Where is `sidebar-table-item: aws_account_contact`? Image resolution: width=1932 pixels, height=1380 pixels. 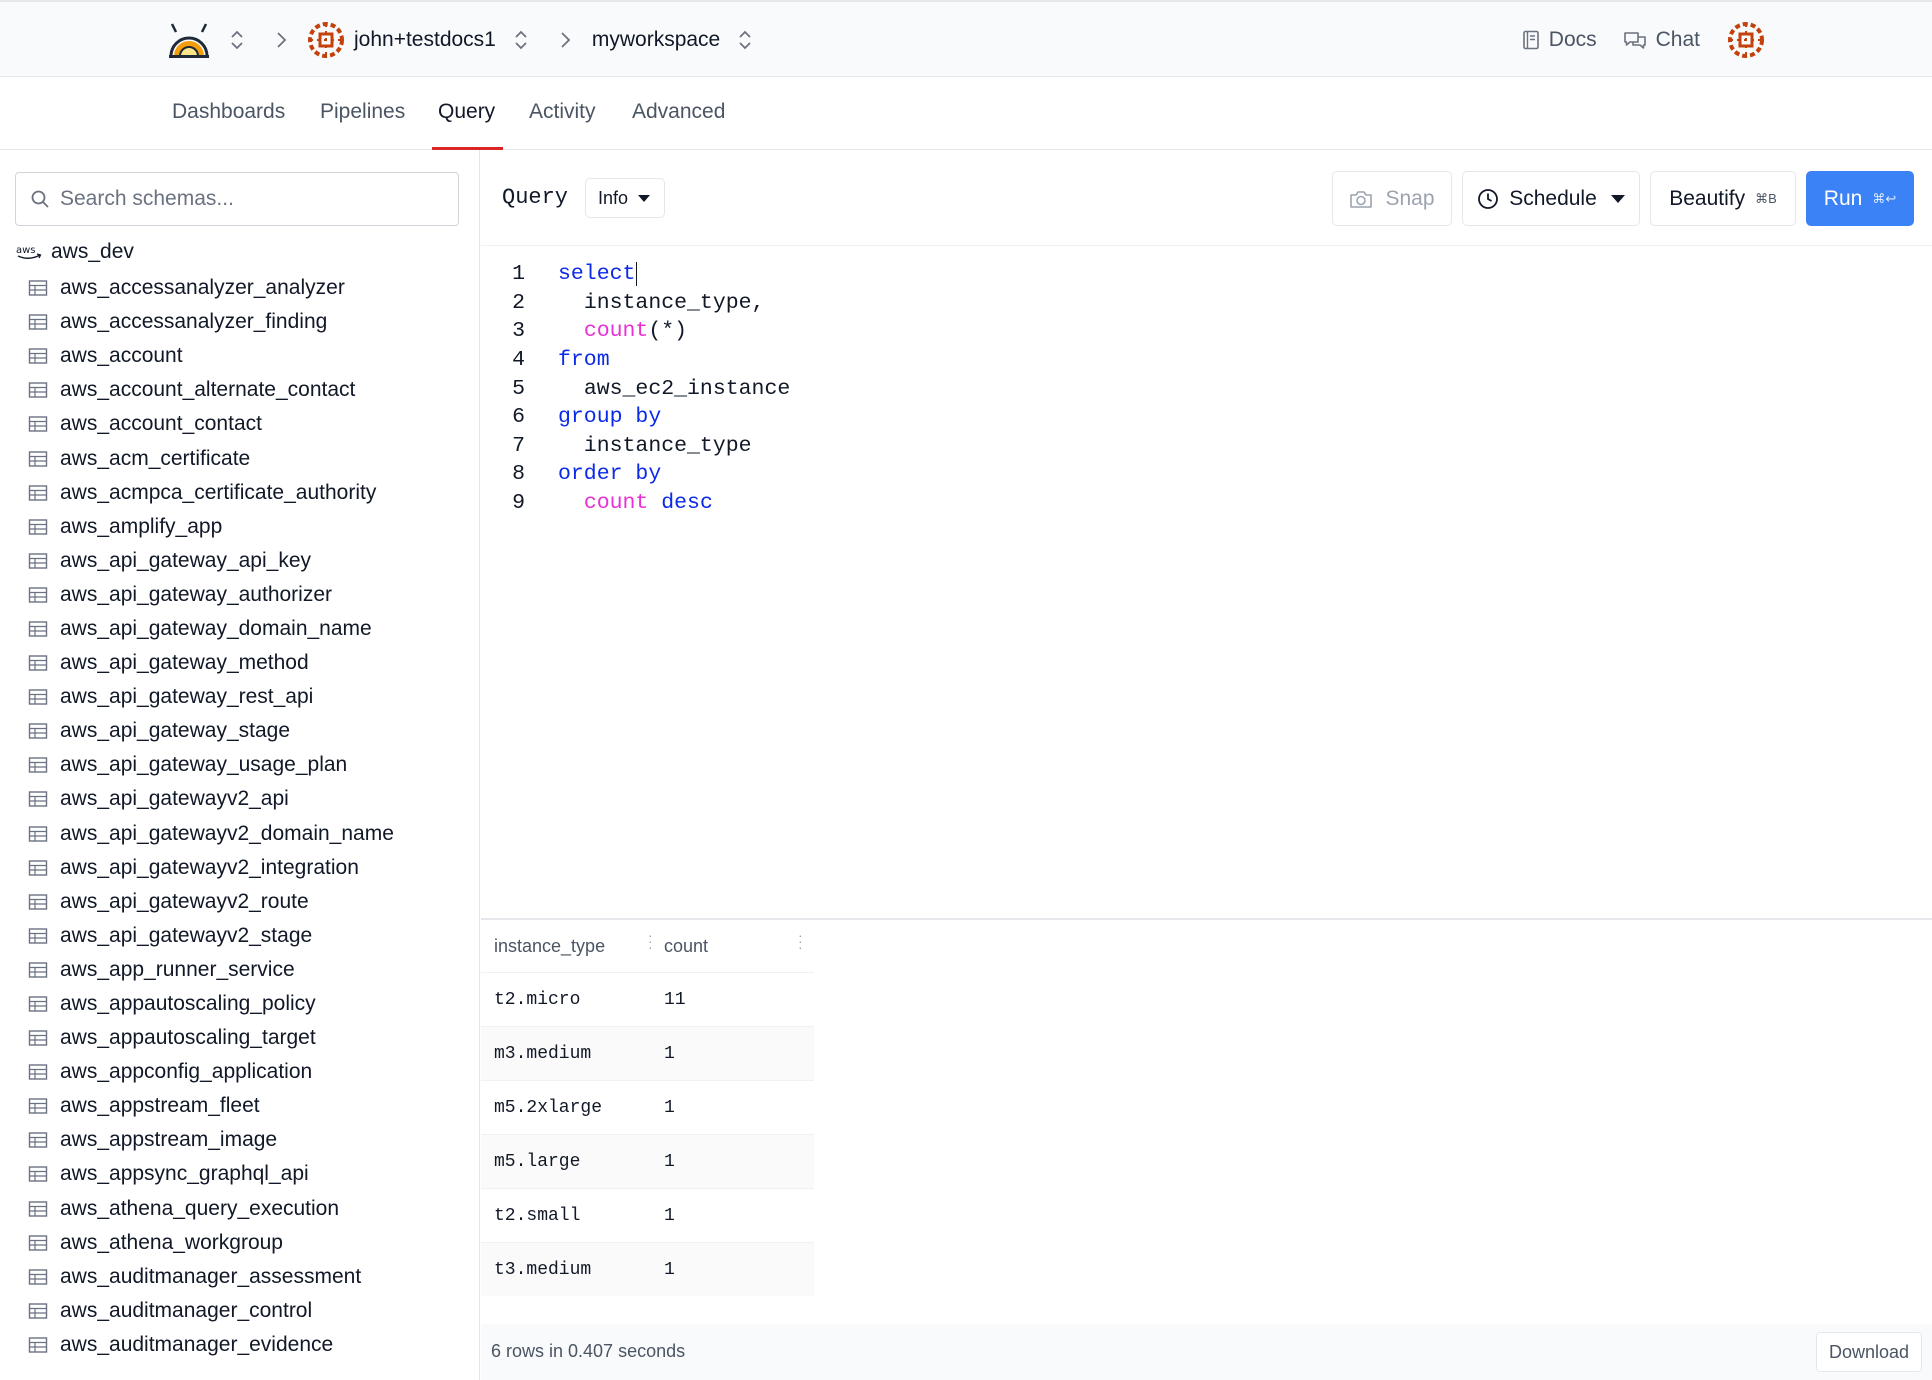 sidebar-table-item: aws_account_contact is located at coordinates (211, 424).